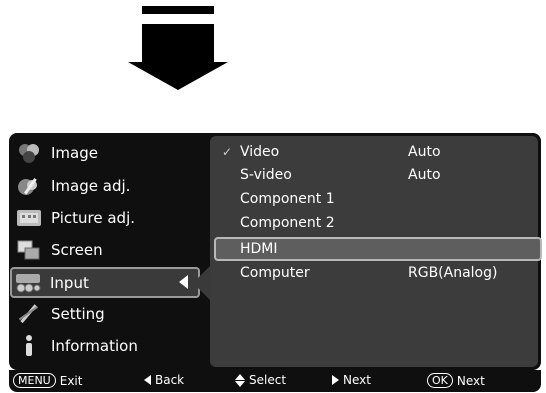 Image resolution: width=546 pixels, height=393 pixels. Describe the element at coordinates (268, 380) in the screenshot. I see `help-select-label: Select` at that location.